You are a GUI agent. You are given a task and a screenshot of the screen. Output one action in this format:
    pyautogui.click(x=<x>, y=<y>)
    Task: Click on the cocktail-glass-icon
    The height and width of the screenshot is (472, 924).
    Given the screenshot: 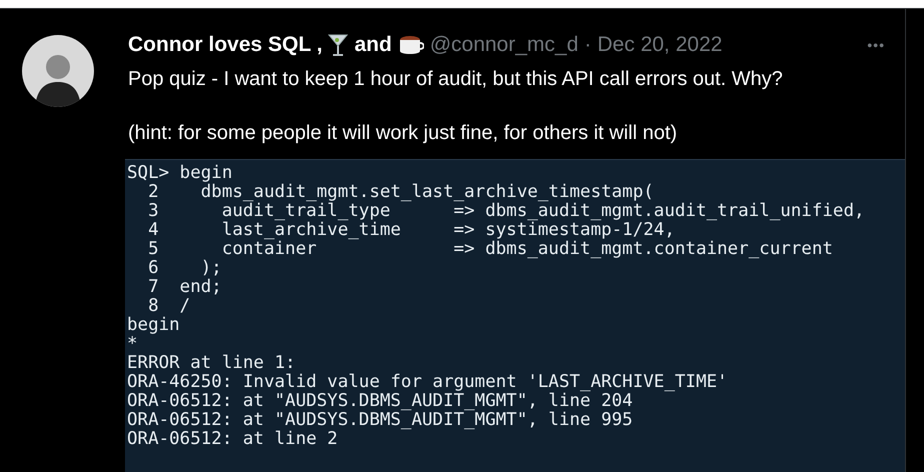 What is the action you would take?
    pyautogui.click(x=338, y=45)
    